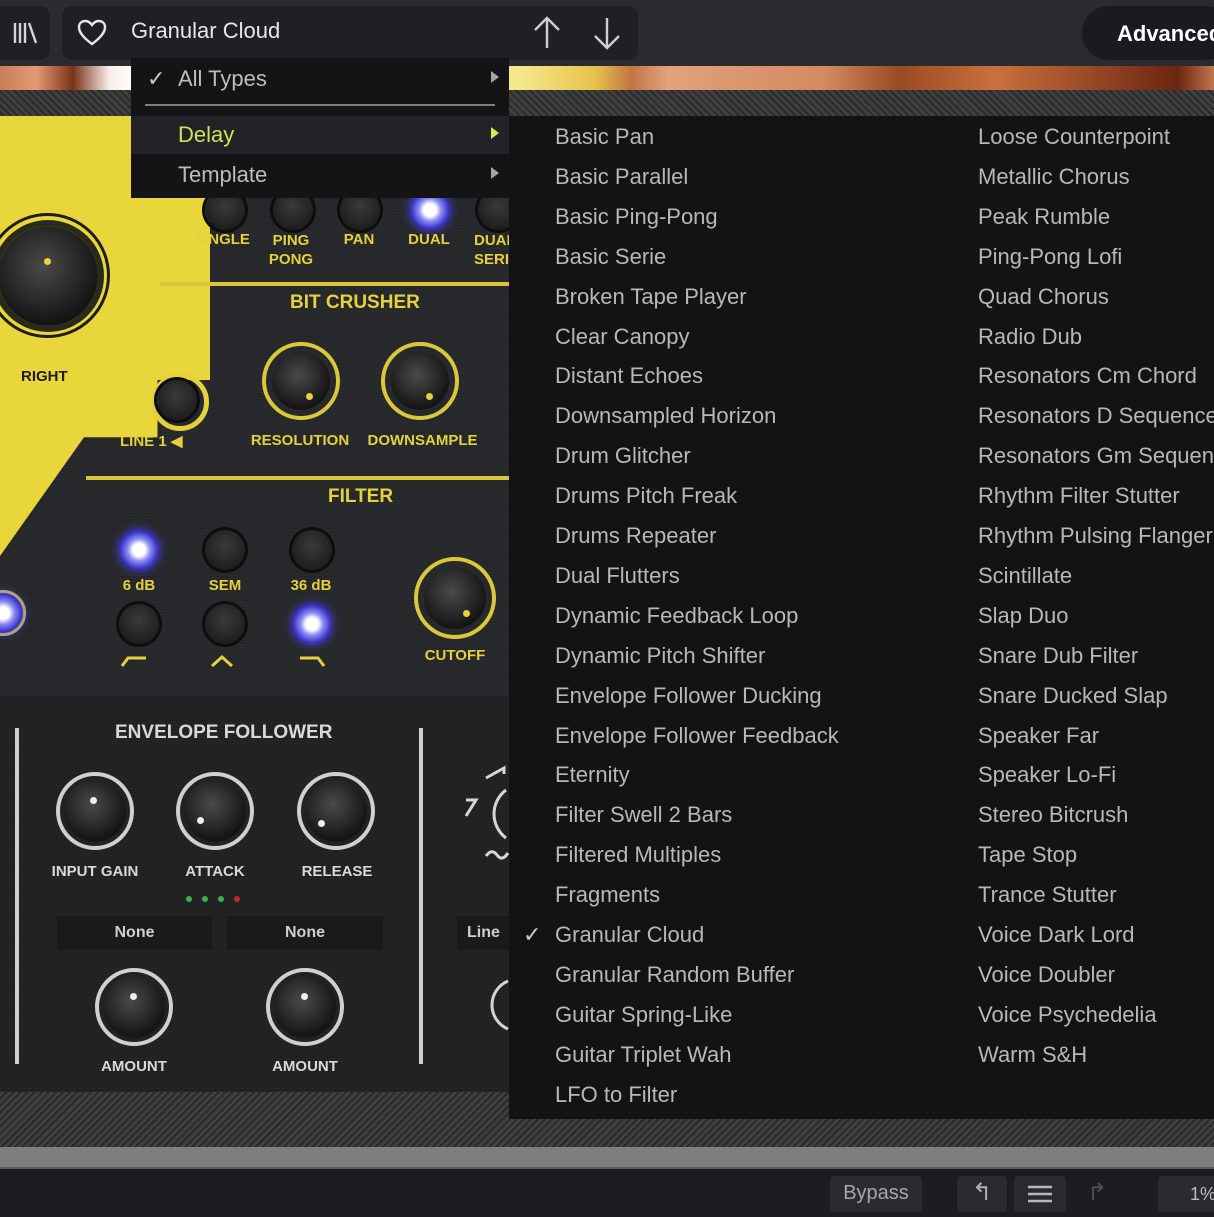  Describe the element at coordinates (1067, 1015) in the screenshot. I see `preset-item: Voice Psychedelia` at that location.